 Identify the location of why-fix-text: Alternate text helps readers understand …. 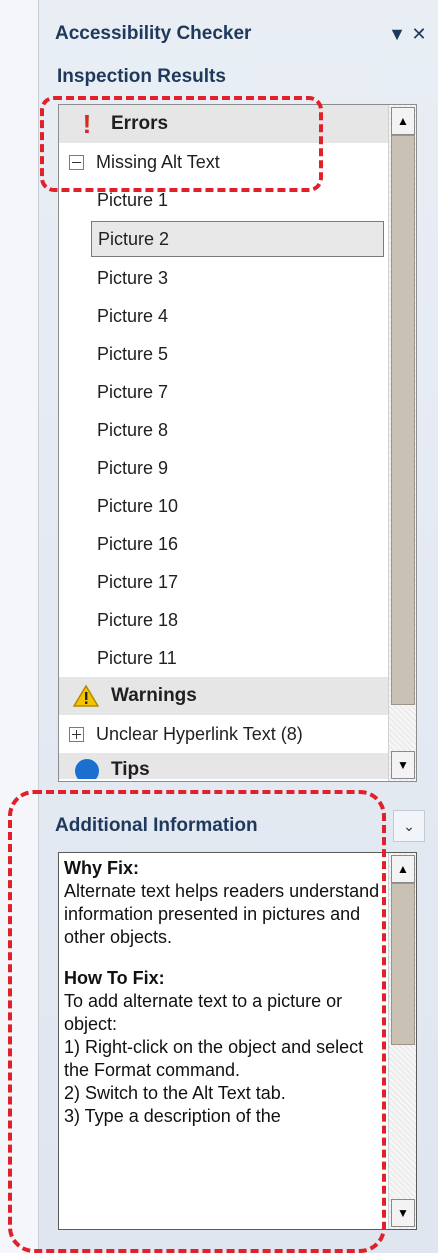
(222, 914).